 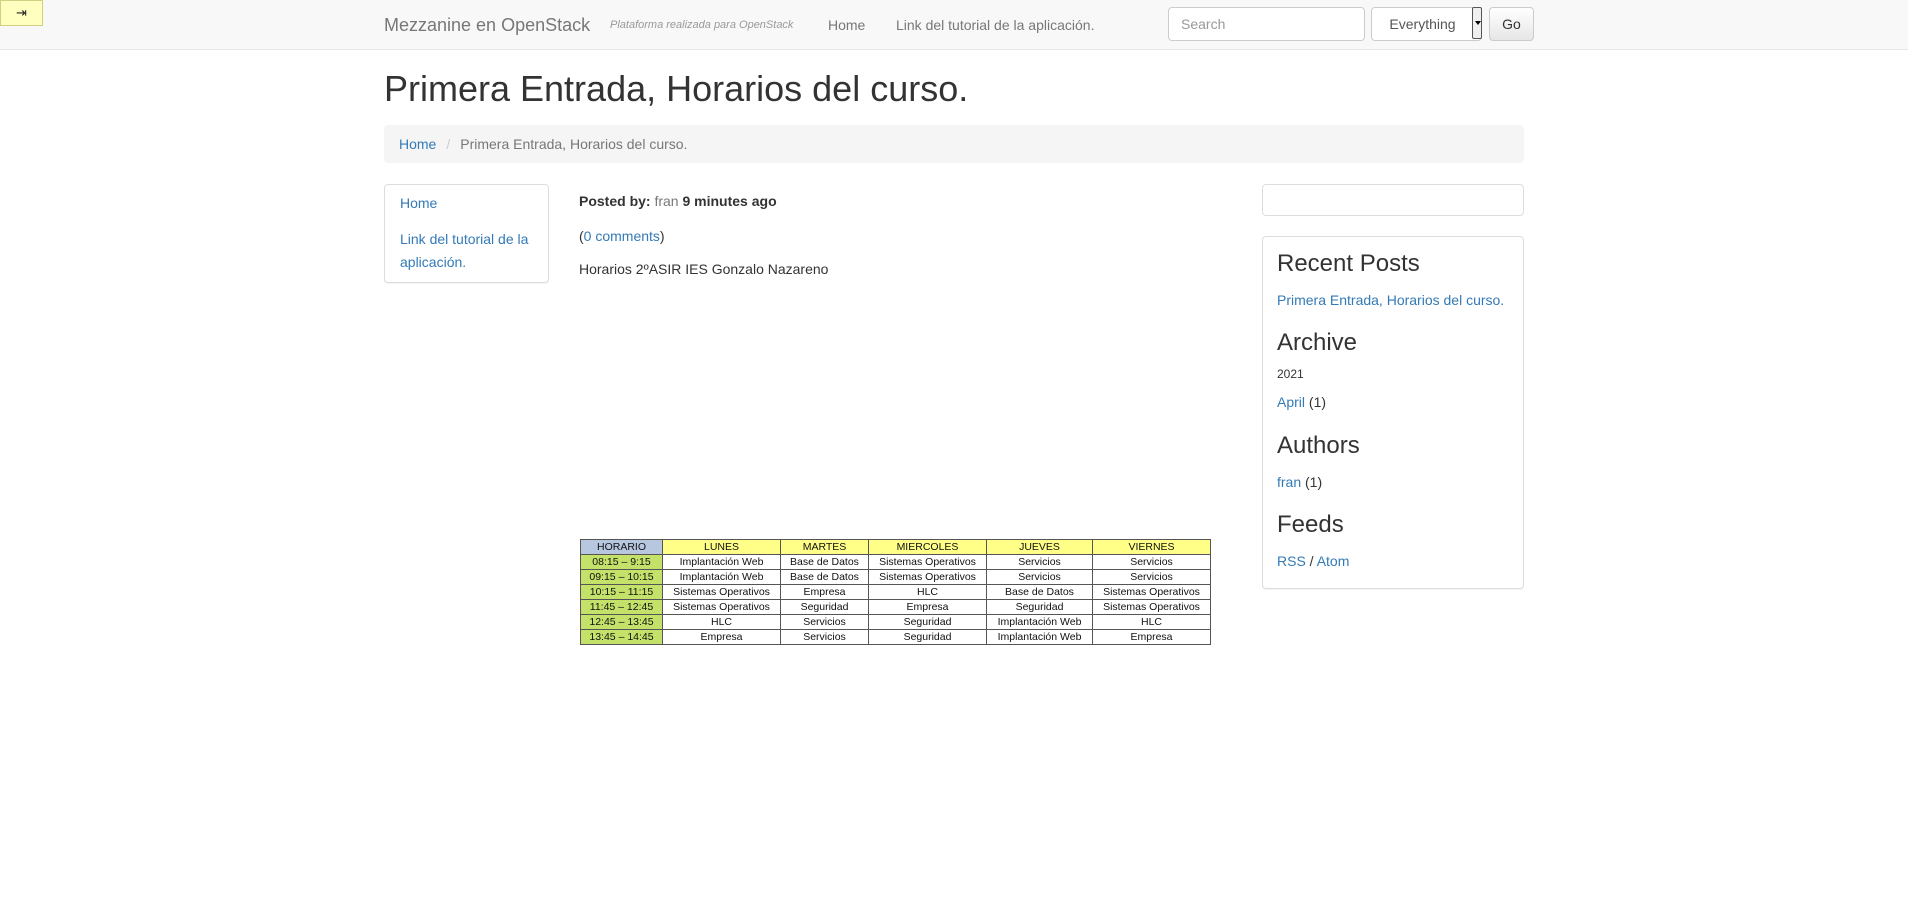 What do you see at coordinates (662, 236) in the screenshot?
I see `comments-close-paren: )` at bounding box center [662, 236].